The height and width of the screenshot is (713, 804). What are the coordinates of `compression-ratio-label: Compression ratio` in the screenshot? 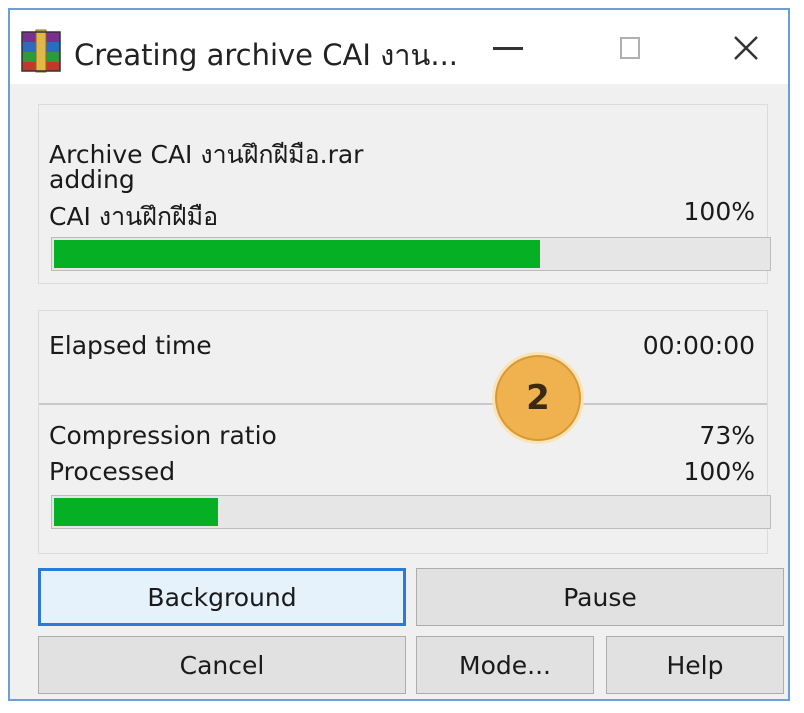 It's located at (163, 435).